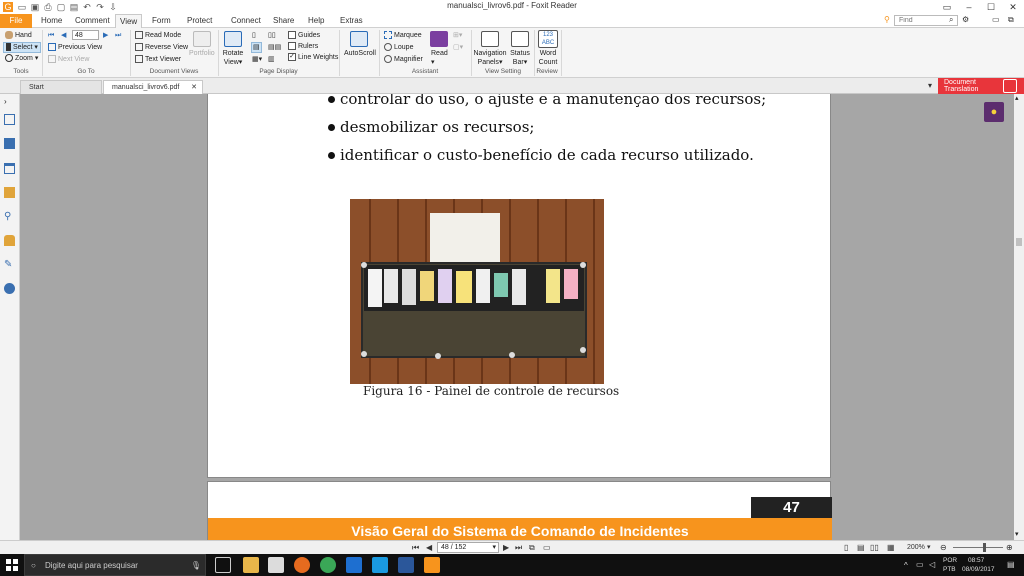 The width and height of the screenshot is (1024, 576). I want to click on menu-extras: Extras, so click(351, 21).